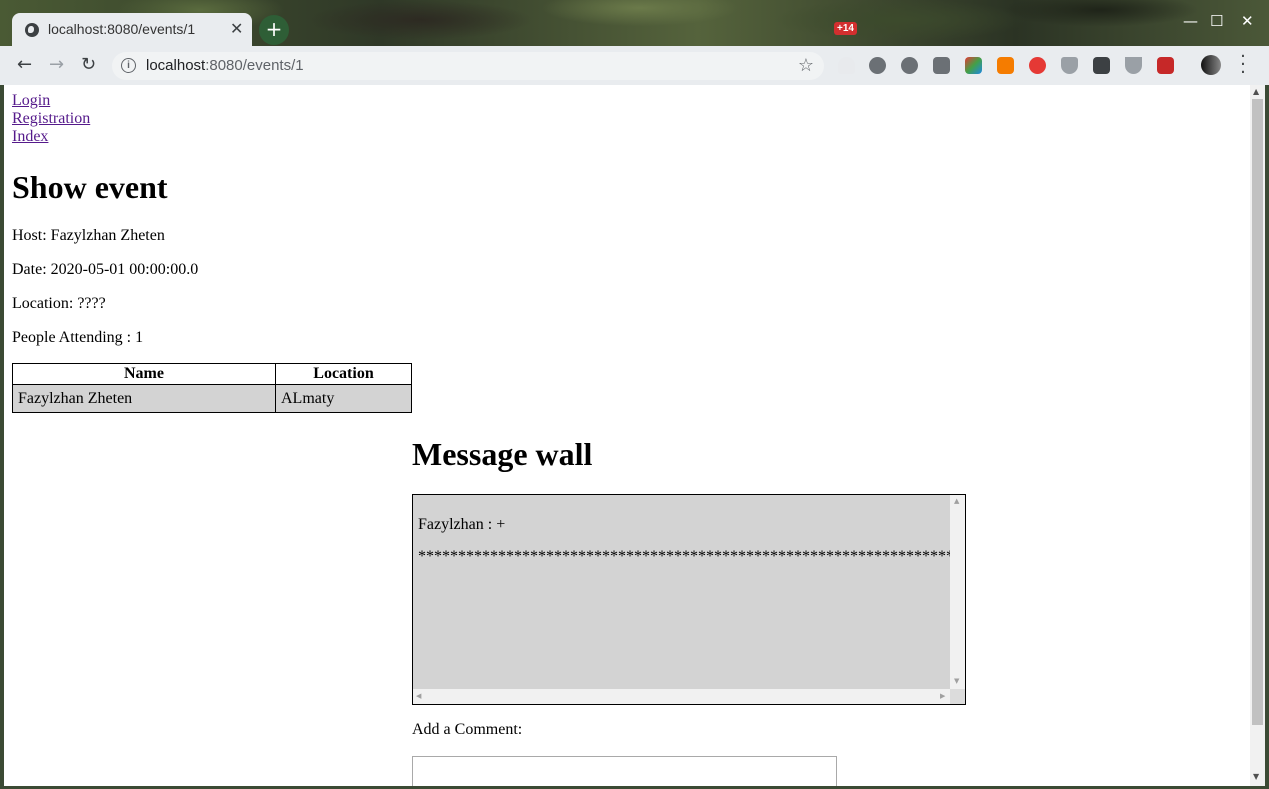 This screenshot has width=1269, height=789. I want to click on extension-shield-icon, so click(1069, 65).